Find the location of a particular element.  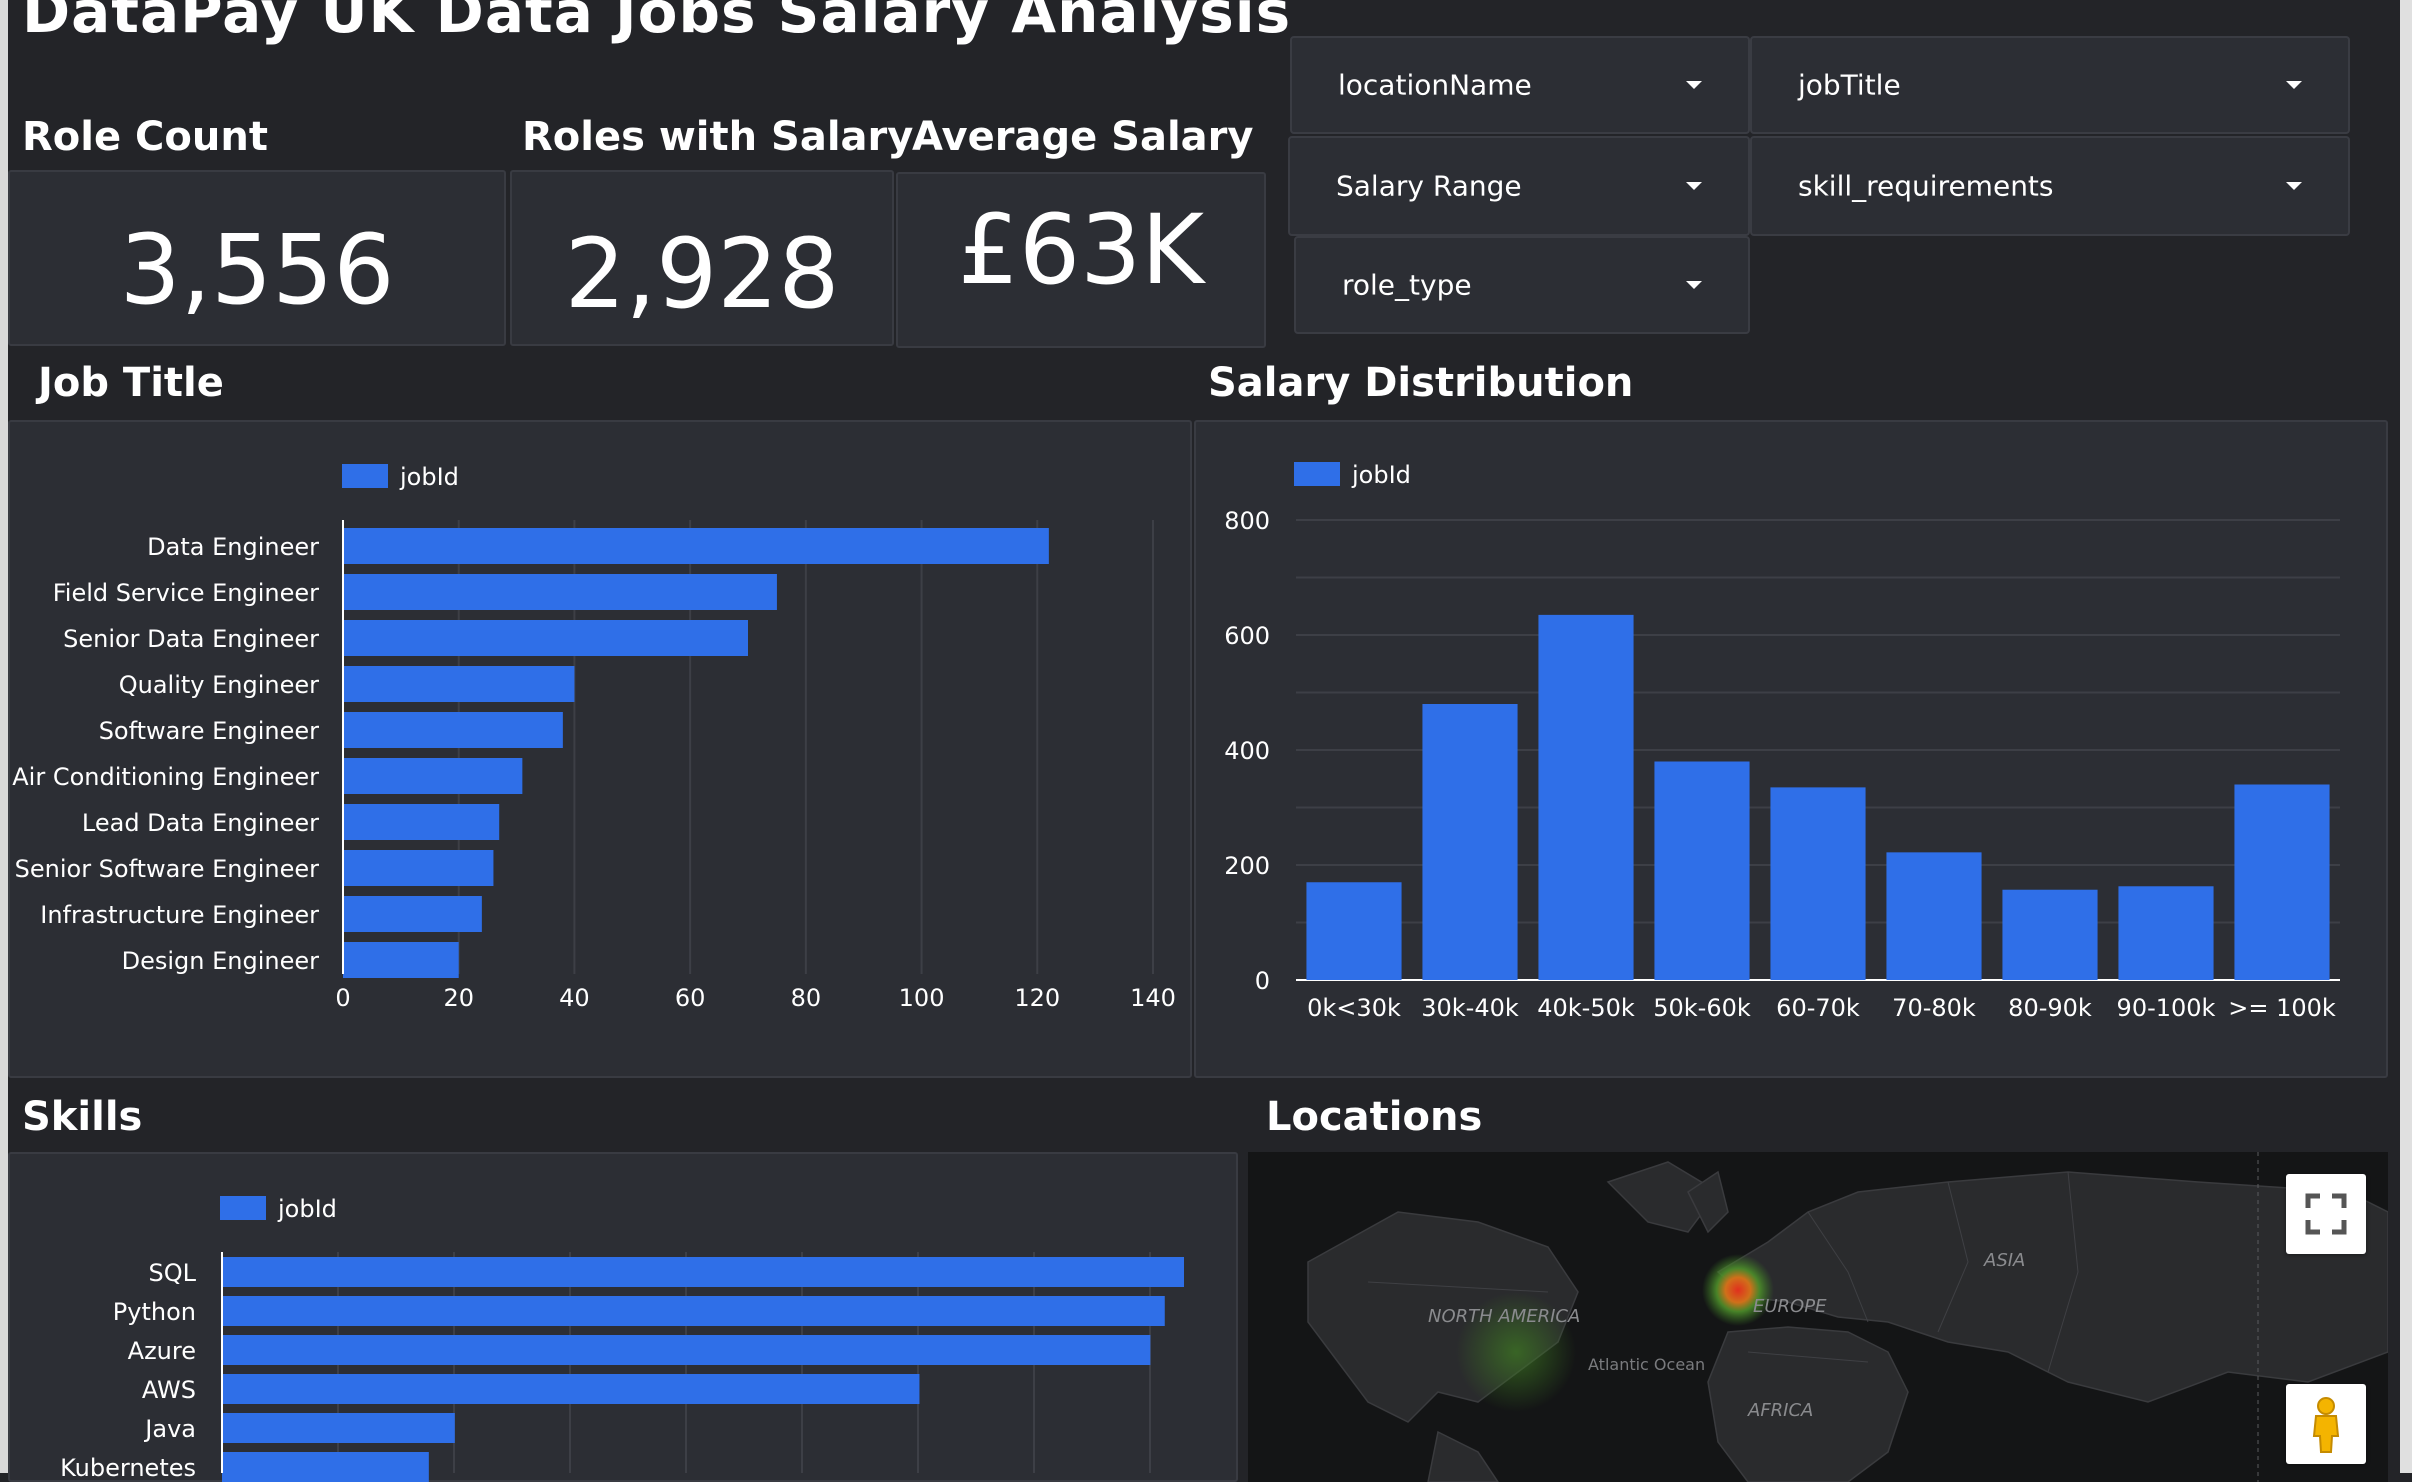

legend-label: jobId is located at coordinates (307, 1209).